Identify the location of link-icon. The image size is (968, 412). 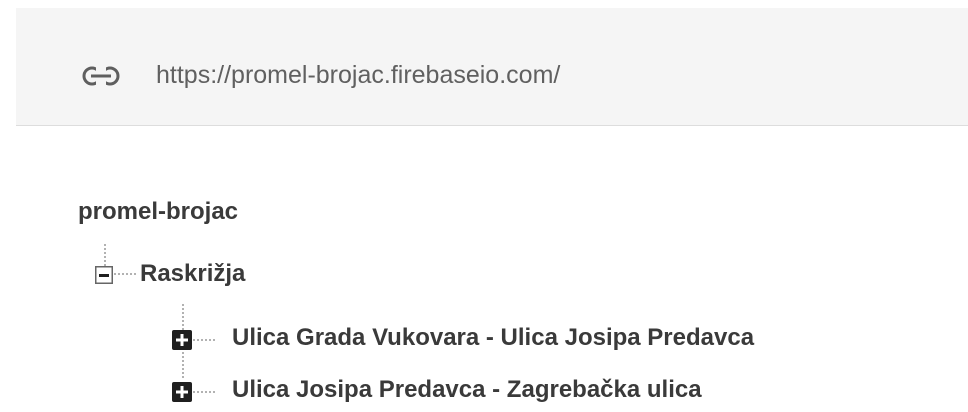
(101, 76).